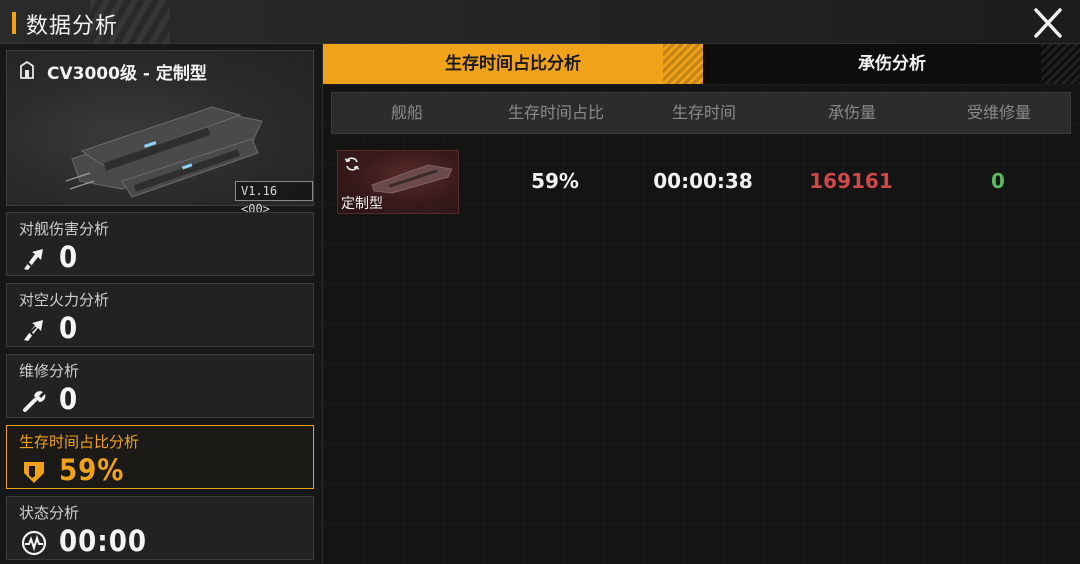 The height and width of the screenshot is (564, 1080). What do you see at coordinates (160, 315) in the screenshot?
I see `stat-anti-air-fire: 对空火力分析 0` at bounding box center [160, 315].